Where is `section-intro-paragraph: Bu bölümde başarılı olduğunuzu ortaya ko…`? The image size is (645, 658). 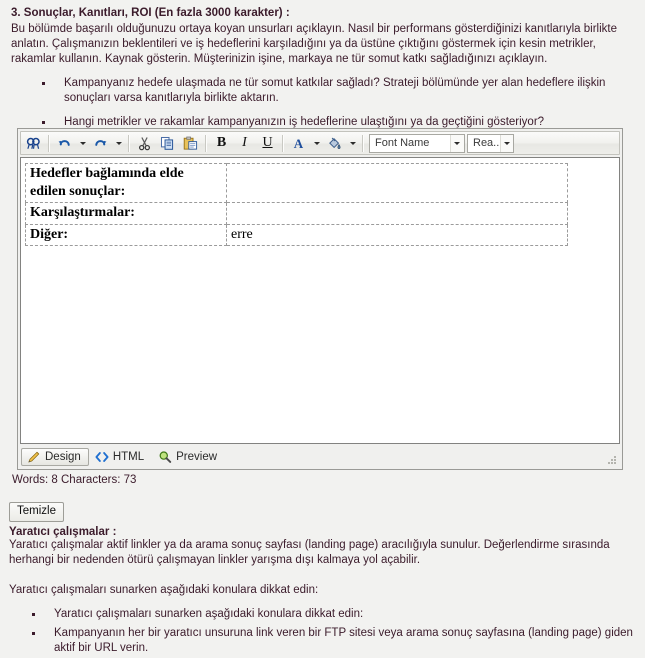 section-intro-paragraph: Bu bölümde başarılı olduğunuzu ortaya ko… is located at coordinates (314, 44).